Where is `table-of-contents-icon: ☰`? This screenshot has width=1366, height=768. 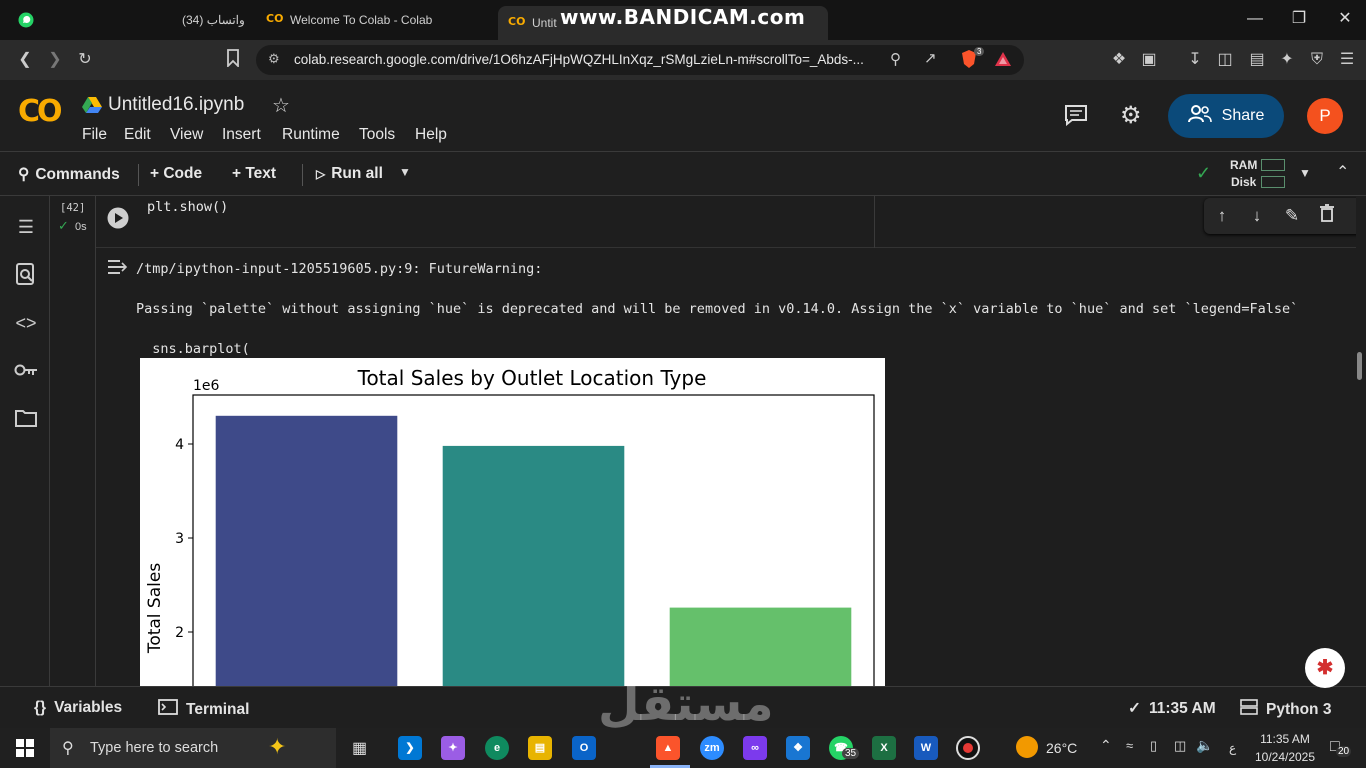
table-of-contents-icon: ☰ is located at coordinates (26, 227).